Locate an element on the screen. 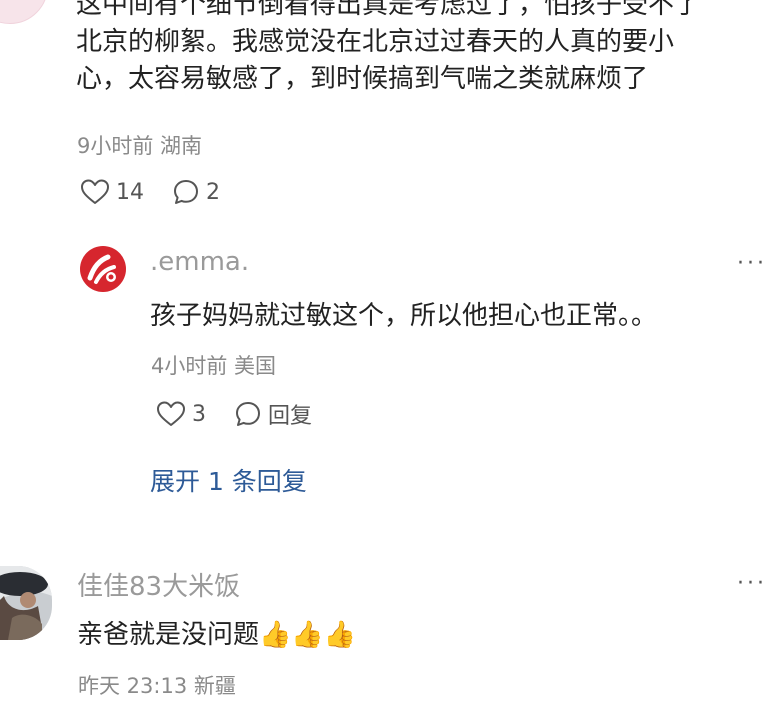  reply-label: 回复 is located at coordinates (290, 416).